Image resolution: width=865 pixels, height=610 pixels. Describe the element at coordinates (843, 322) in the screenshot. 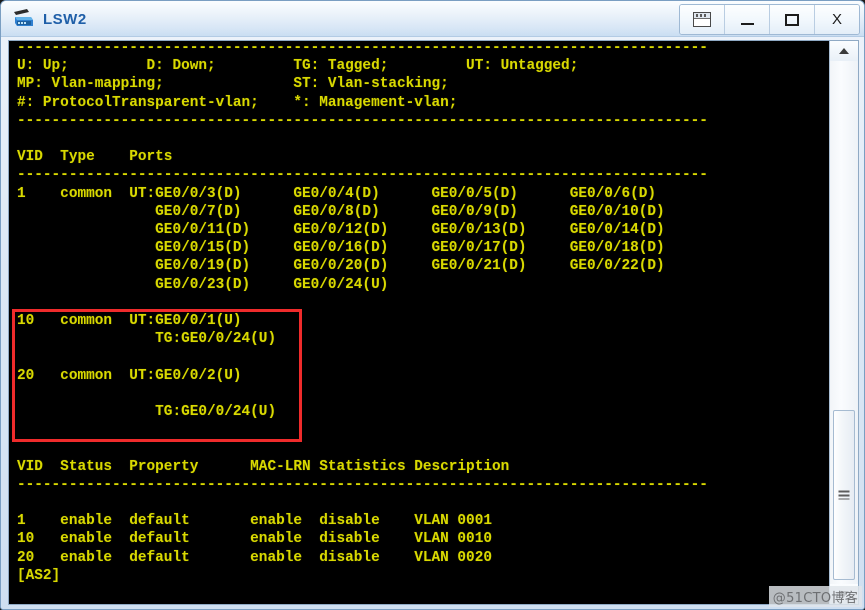

I see `vertical-scrollbar` at that location.